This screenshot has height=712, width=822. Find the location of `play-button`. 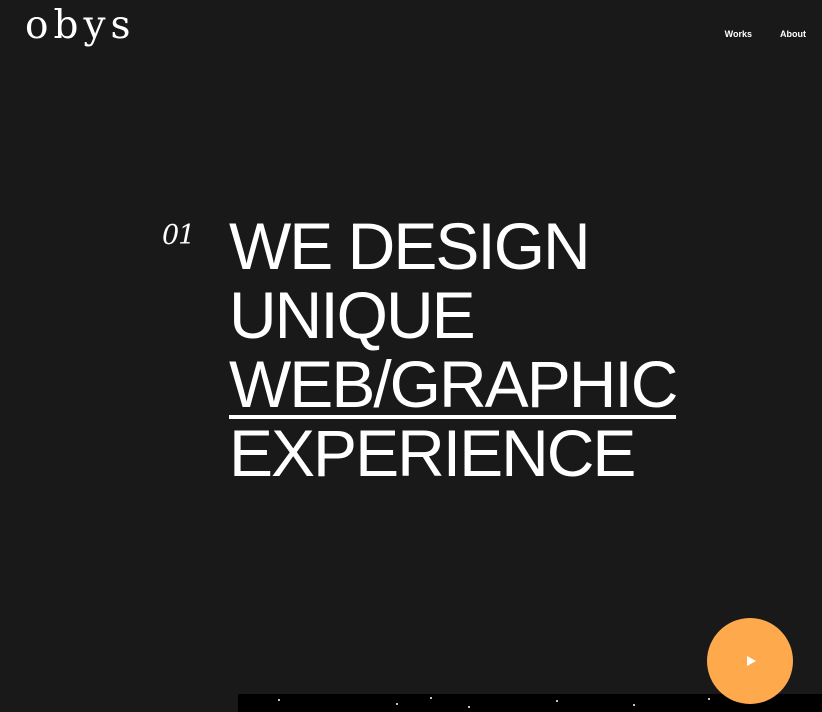

play-button is located at coordinates (750, 661).